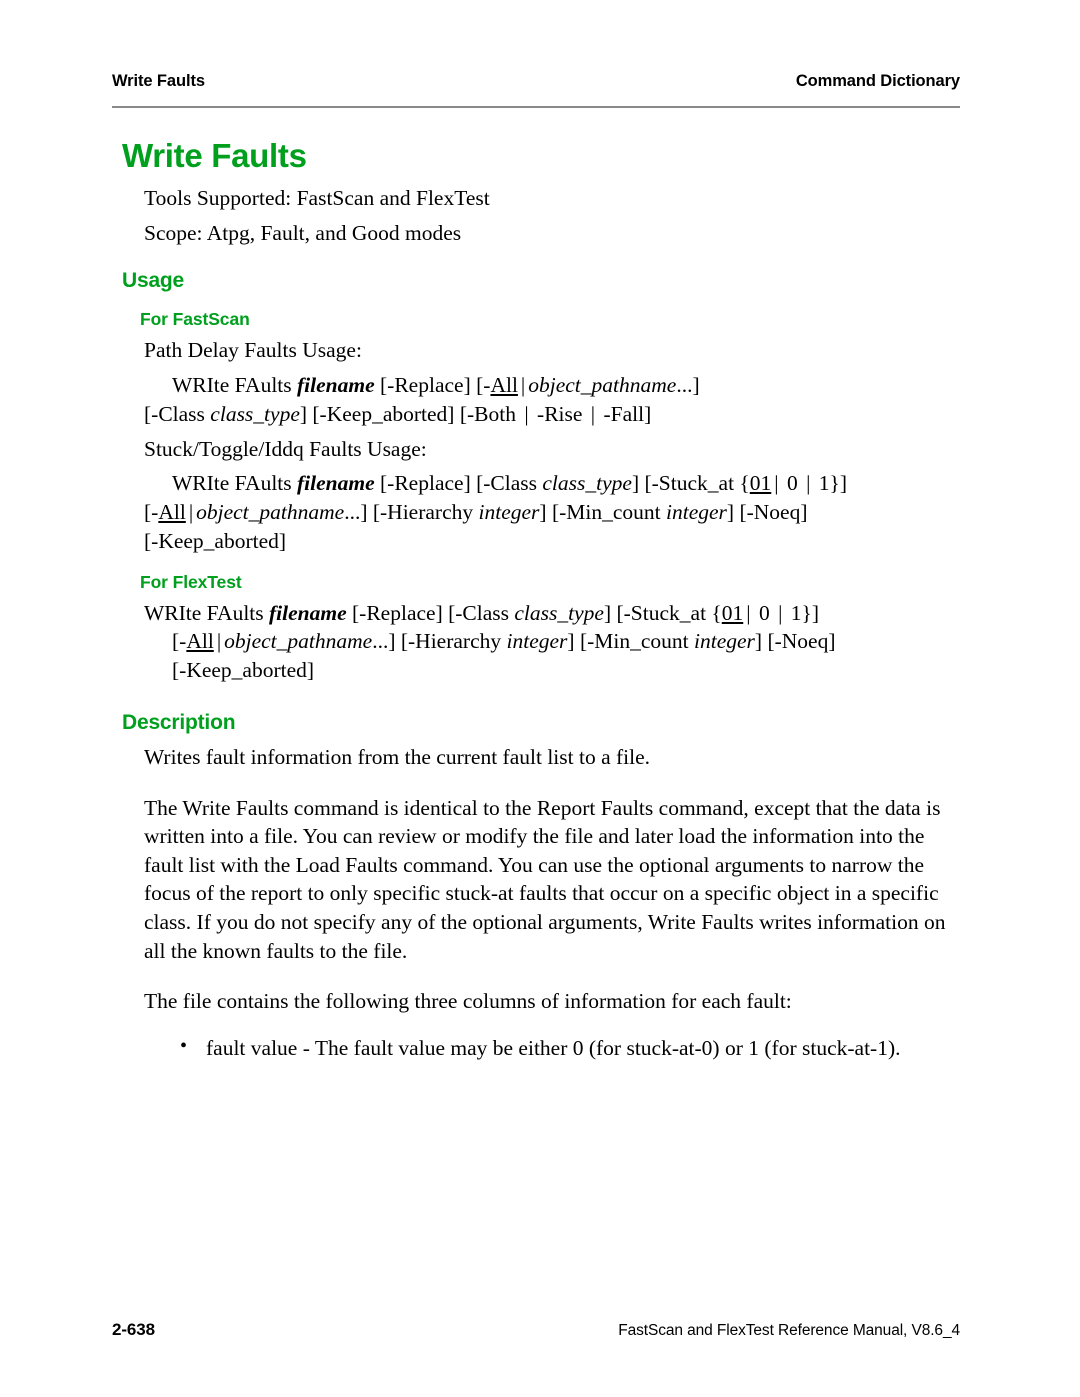  What do you see at coordinates (303, 232) in the screenshot?
I see `scope-line: Scope: Atpg, Fault, and Good modes` at bounding box center [303, 232].